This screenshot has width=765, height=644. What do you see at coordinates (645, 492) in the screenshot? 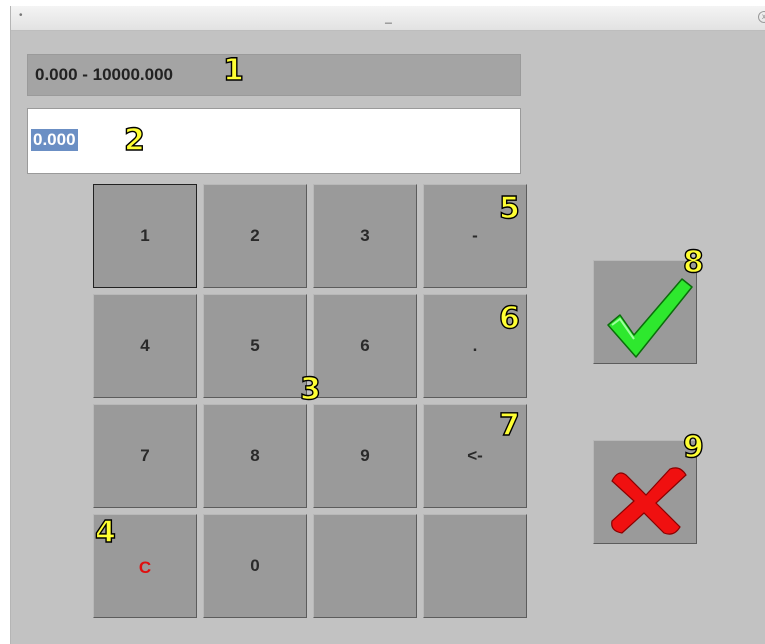
I see `cancel-button` at bounding box center [645, 492].